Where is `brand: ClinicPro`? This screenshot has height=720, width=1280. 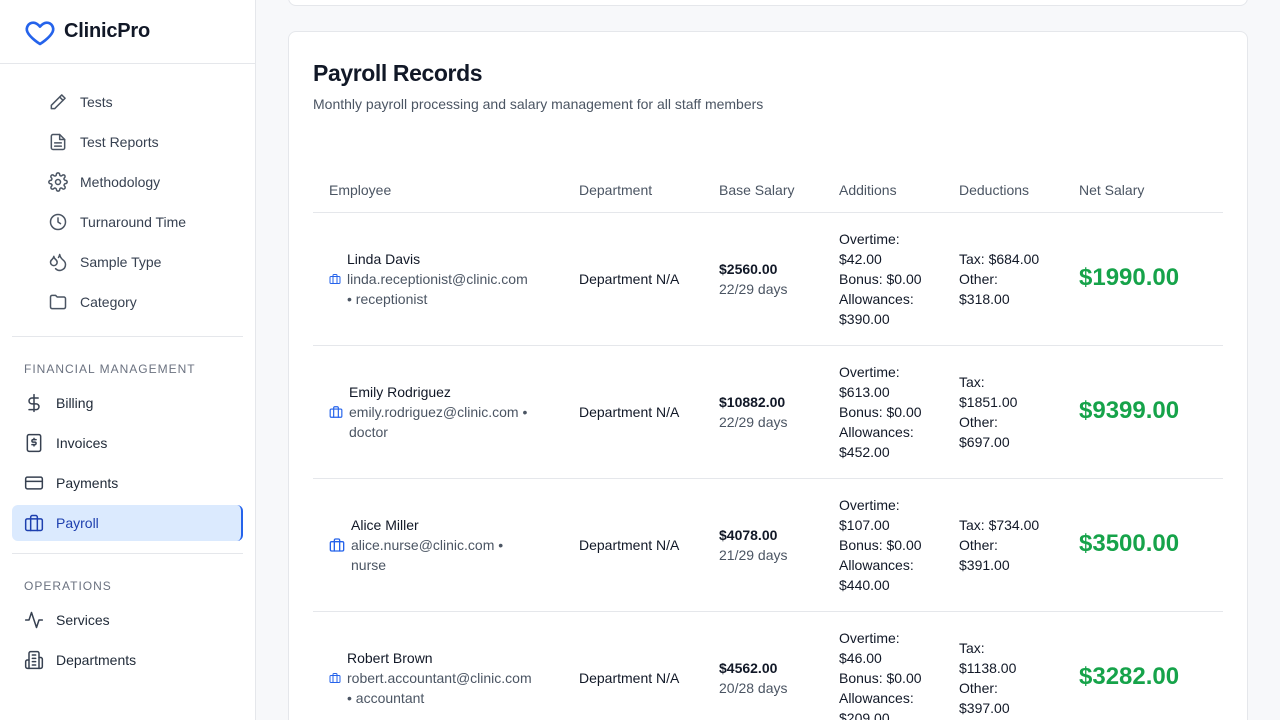
brand: ClinicPro is located at coordinates (127, 32).